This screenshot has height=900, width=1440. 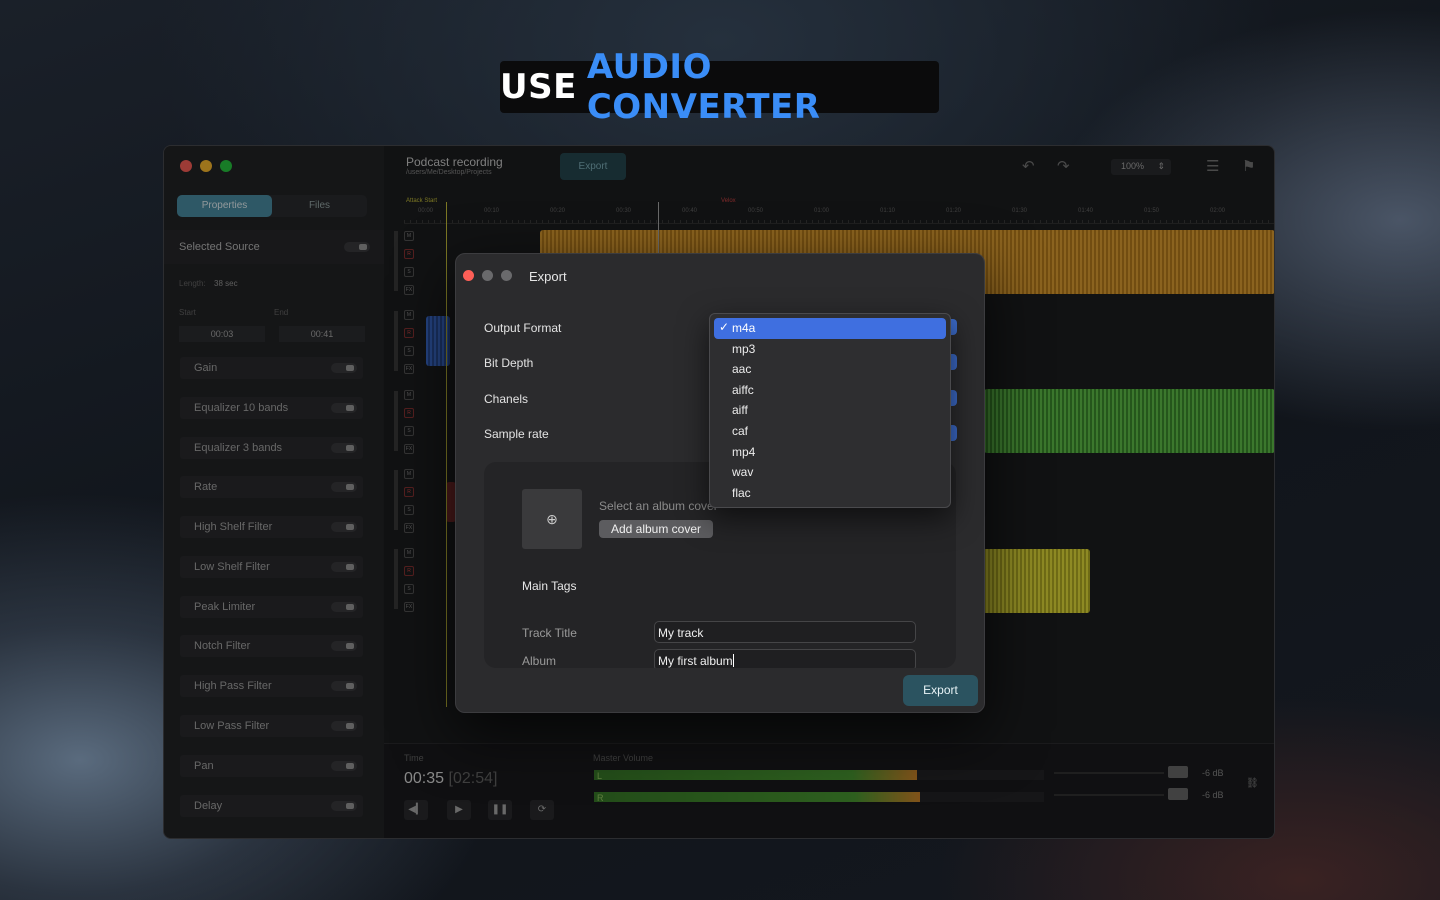 I want to click on effect-high-pass: High Pass Filter, so click(x=271, y=686).